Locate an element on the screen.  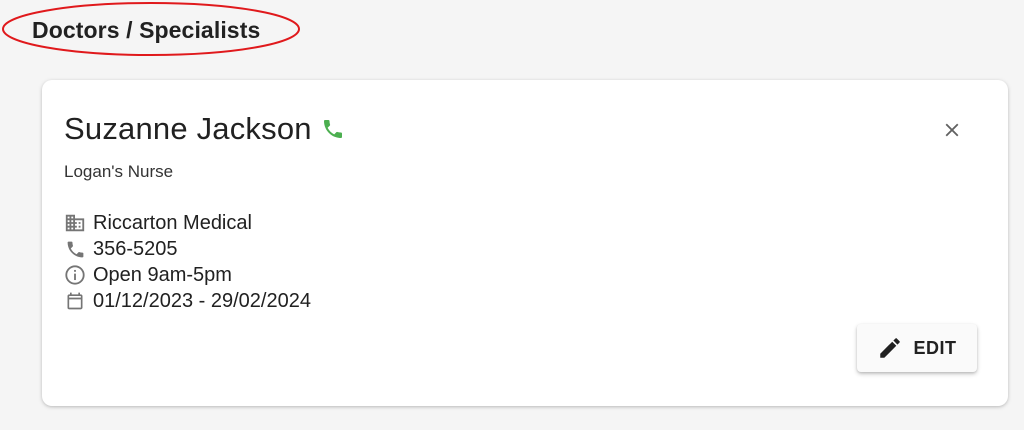
detail-row-practice: Riccarton Medical is located at coordinates (187, 223).